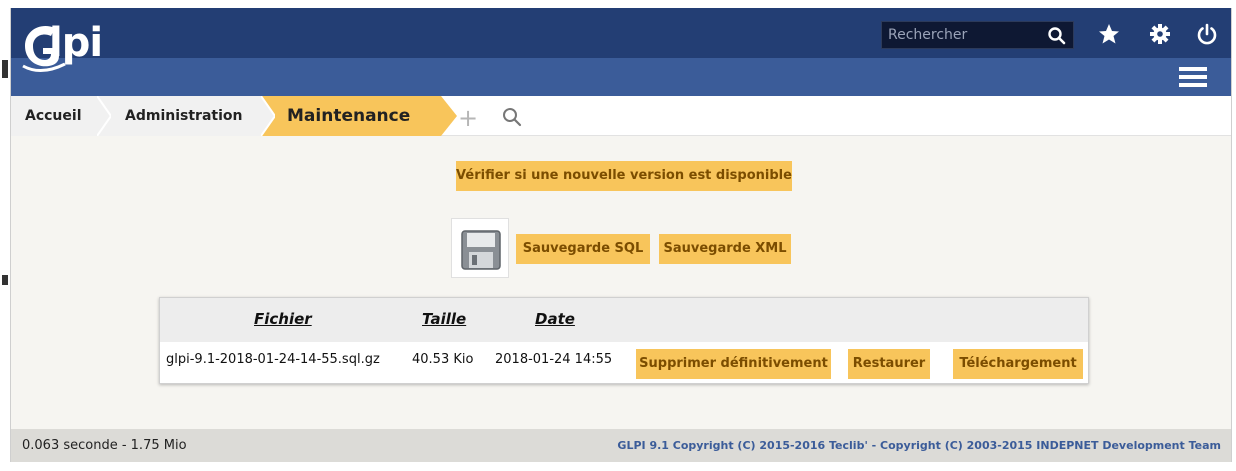 This screenshot has height=471, width=1236. What do you see at coordinates (962, 35) in the screenshot?
I see `search-input` at bounding box center [962, 35].